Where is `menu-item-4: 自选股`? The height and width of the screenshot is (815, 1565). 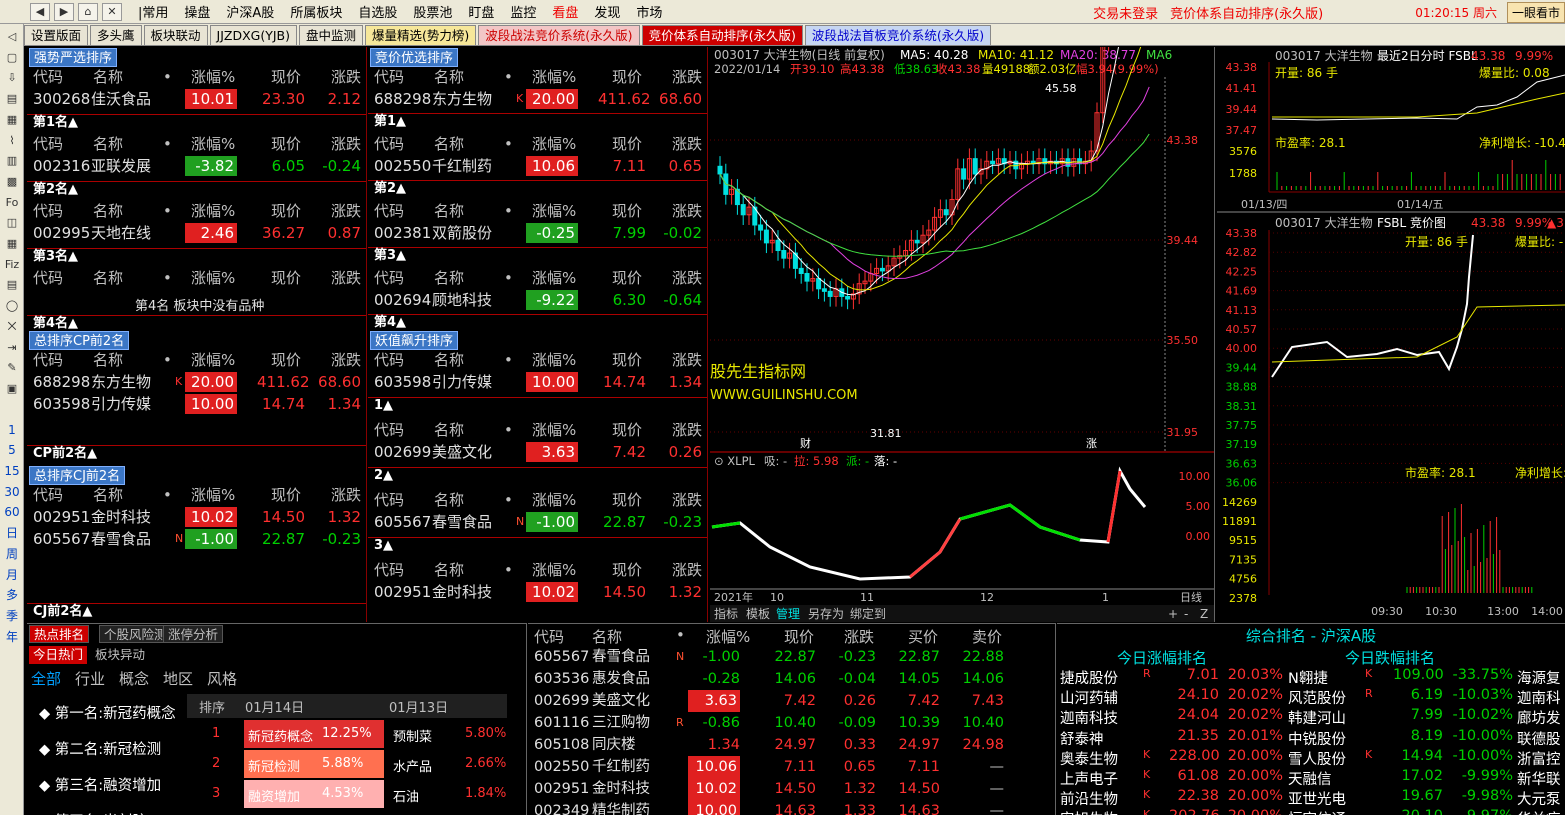
menu-item-4: 自选股 is located at coordinates (377, 11).